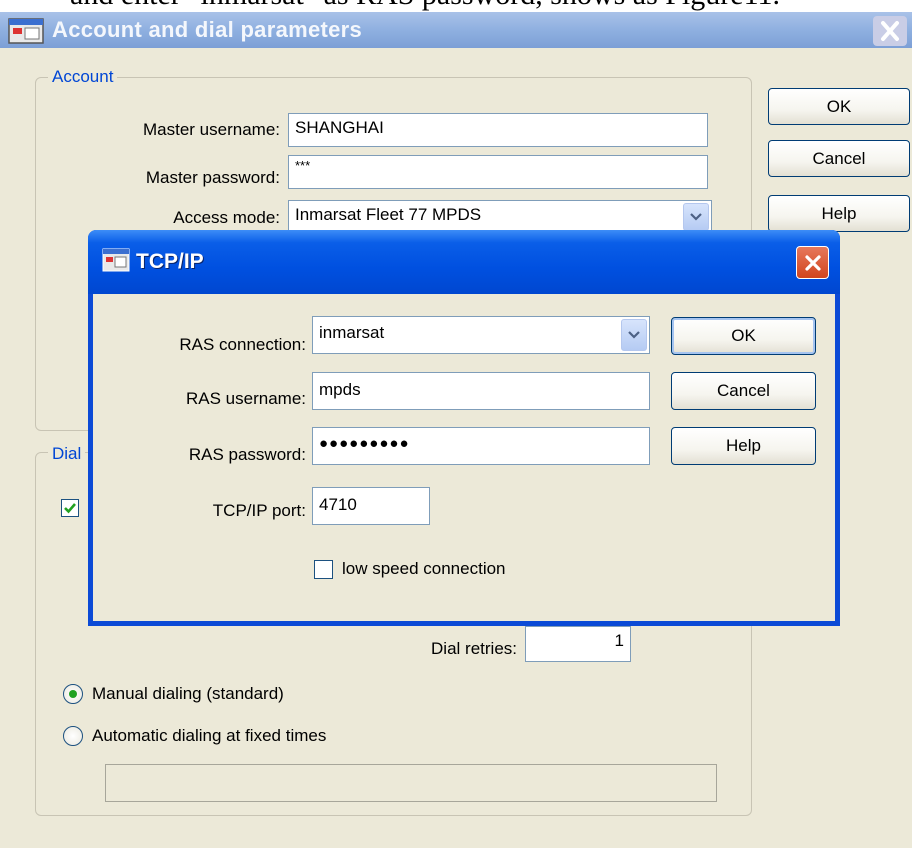 This screenshot has height=848, width=912. I want to click on ras-username-label: RAS username:, so click(246, 398).